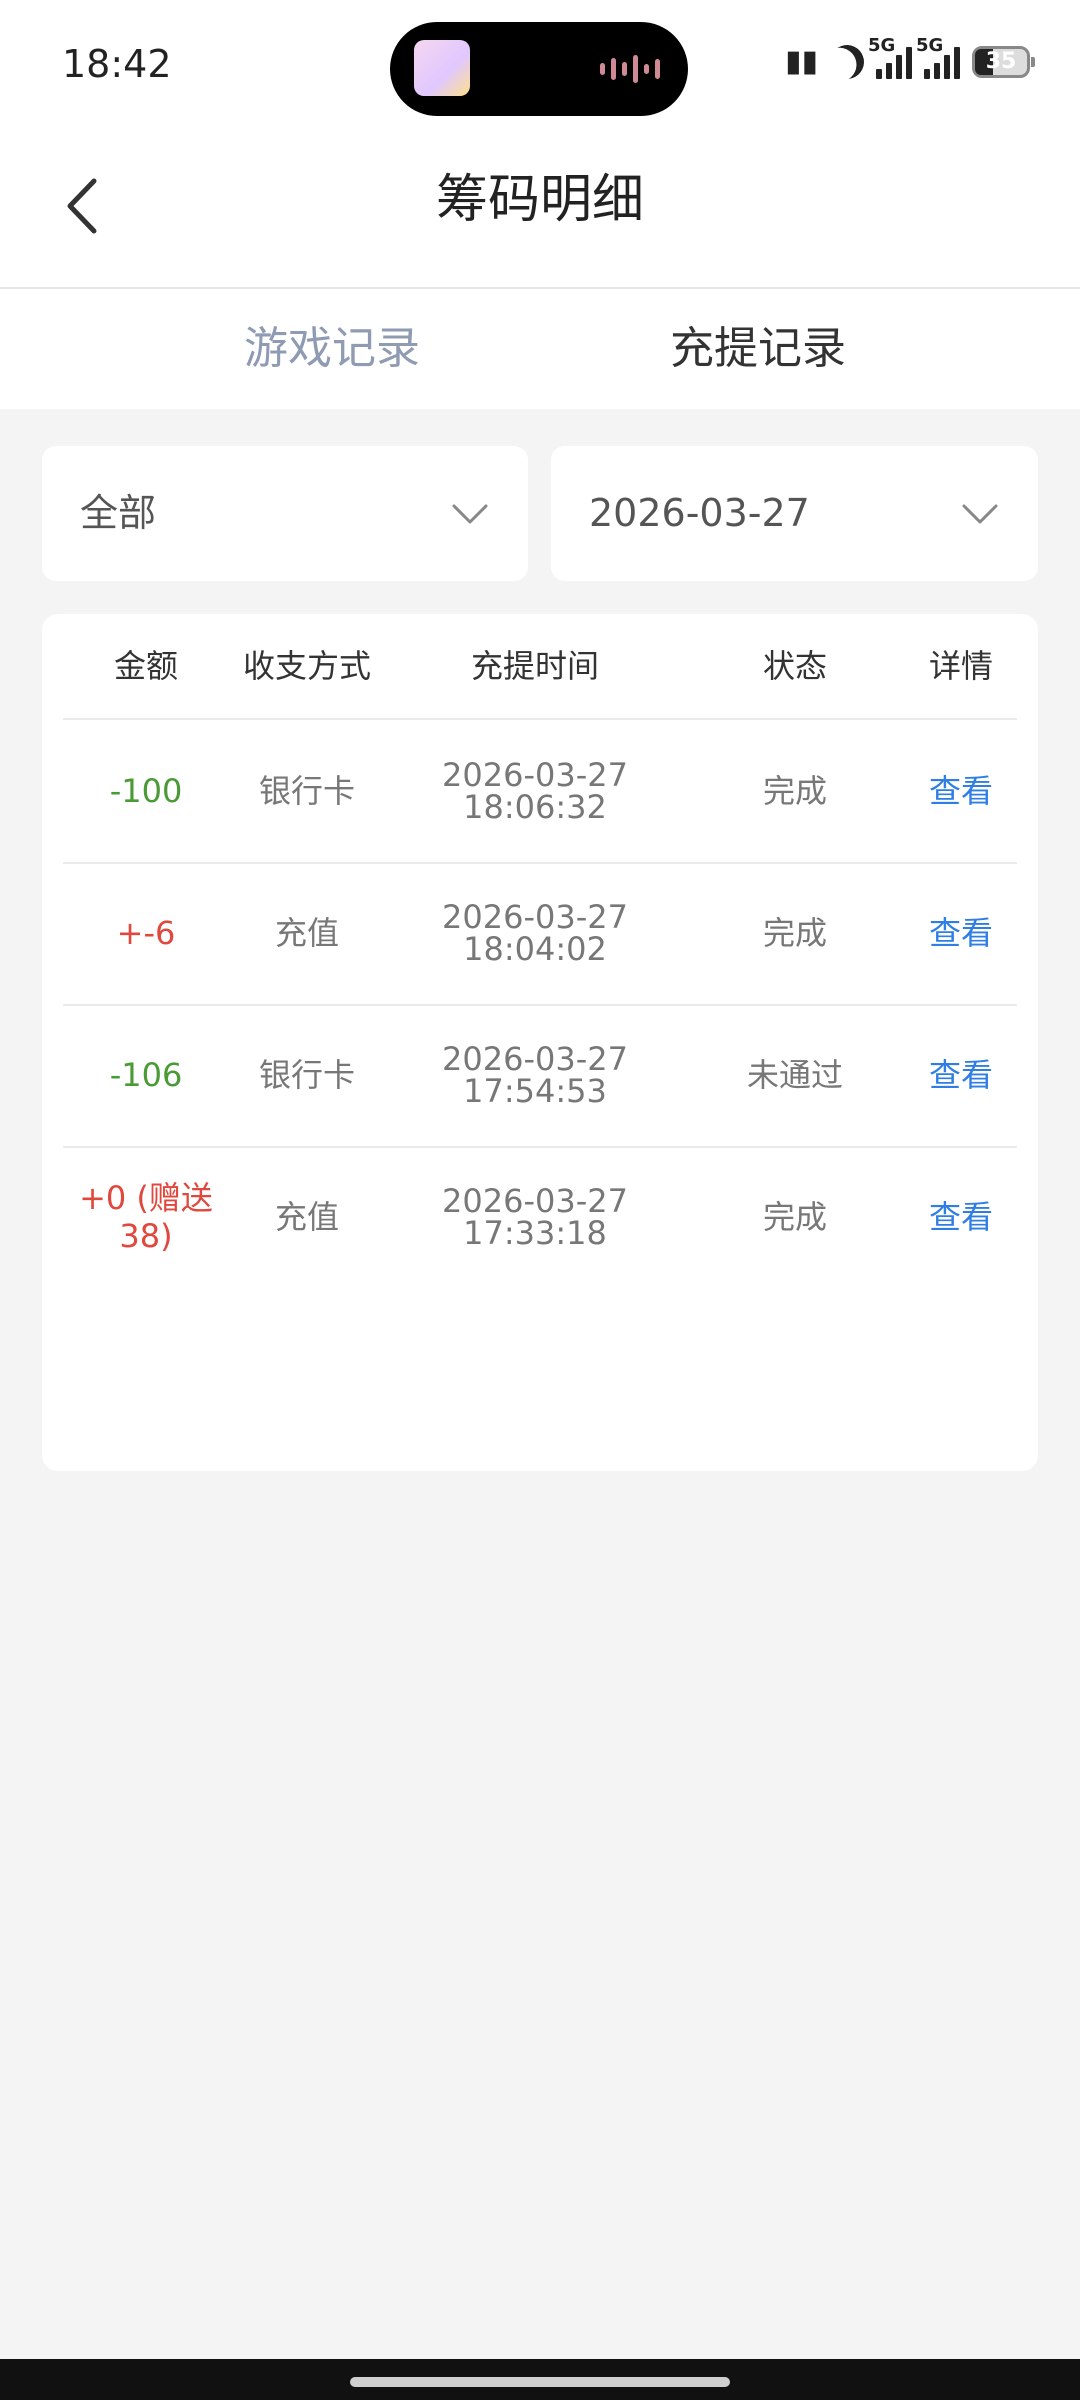 This screenshot has height=2400, width=1080. I want to click on table-header: 金额 收支方式 充提时间 状态 详情, so click(540, 667).